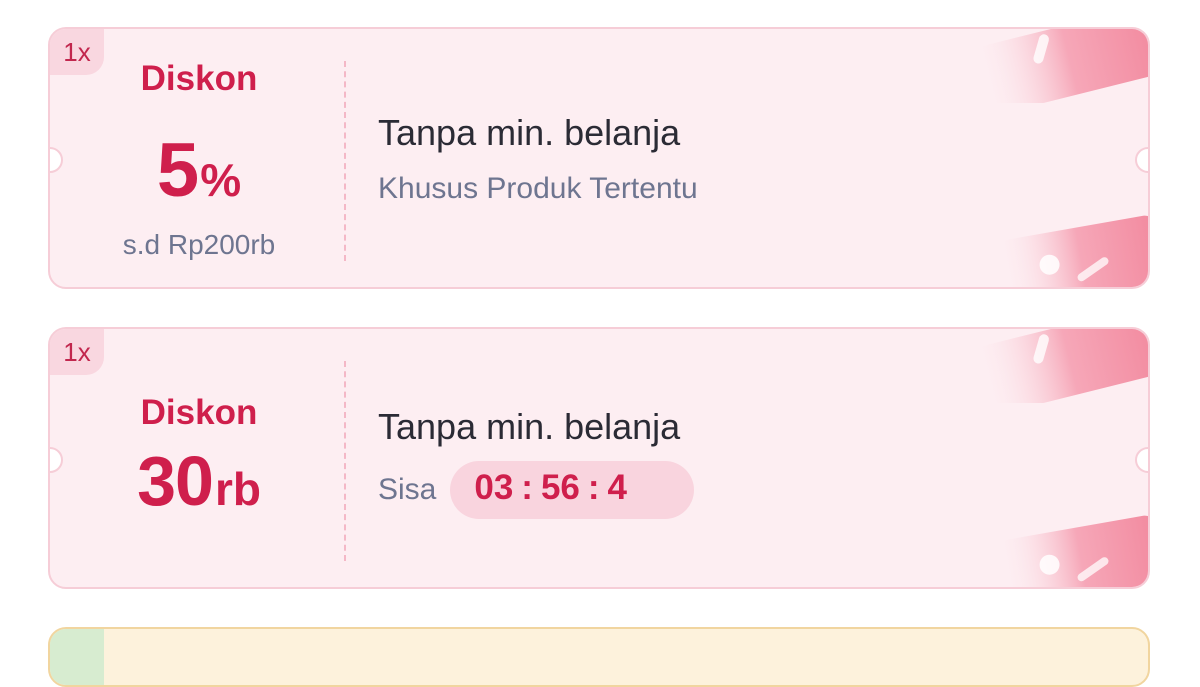  Describe the element at coordinates (617, 487) in the screenshot. I see `timer-seconds: 4` at that location.